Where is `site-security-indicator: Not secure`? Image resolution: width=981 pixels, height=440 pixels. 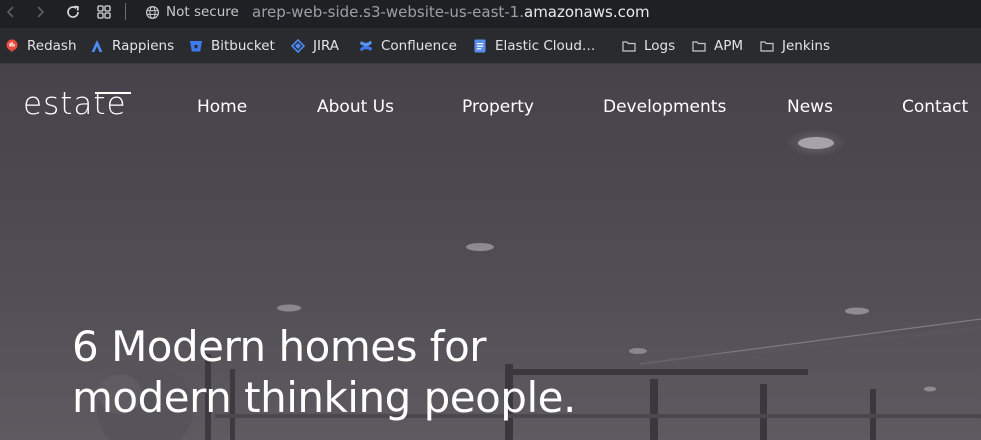
site-security-indicator: Not secure is located at coordinates (192, 12).